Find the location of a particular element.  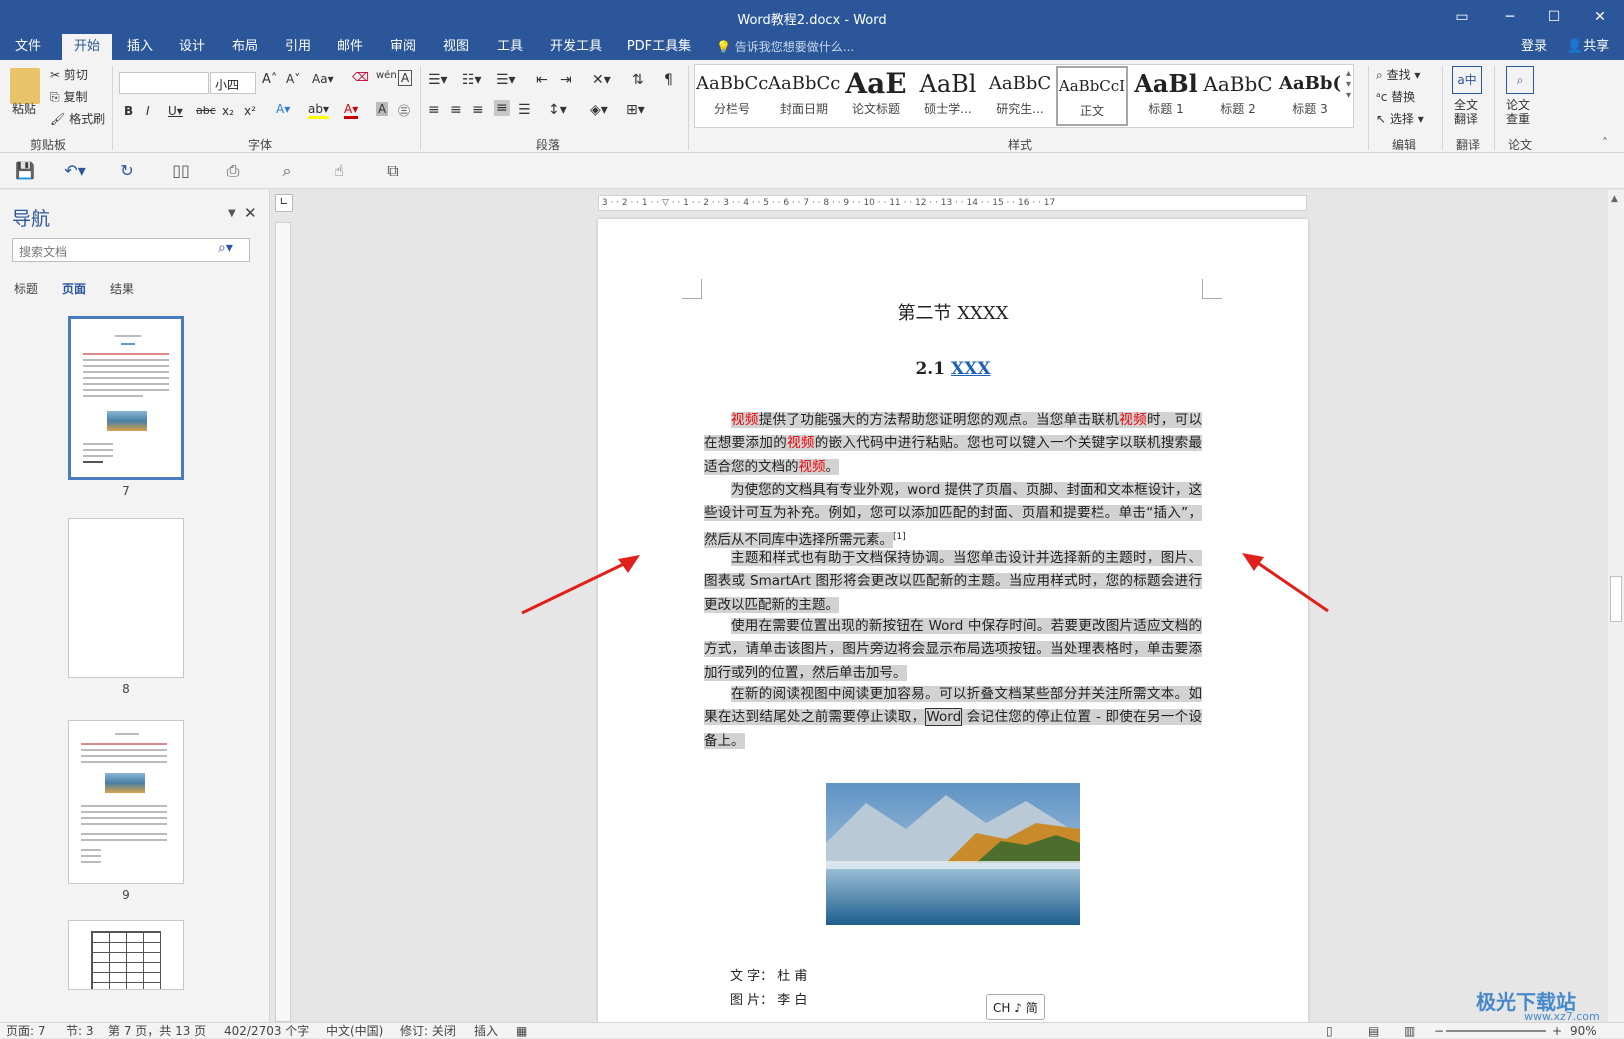

justify-icon: ≡ is located at coordinates (502, 108).